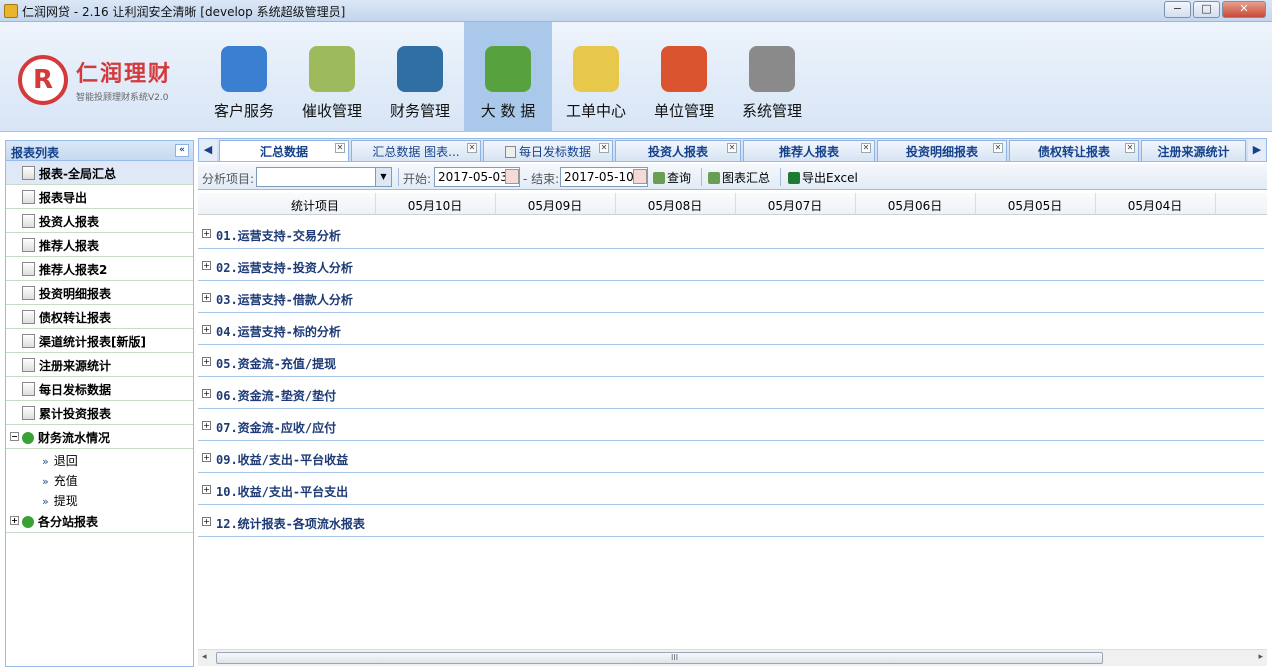 This screenshot has height=667, width=1272. I want to click on tree-subitem-label: 提现, so click(65, 501).